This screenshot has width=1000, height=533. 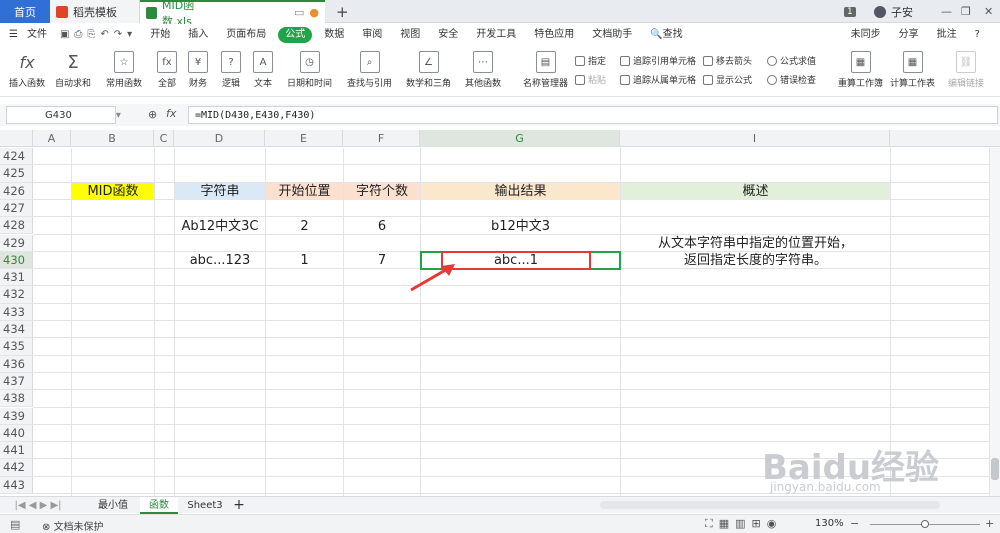 What do you see at coordinates (16, 138) in the screenshot?
I see `select-all-corner` at bounding box center [16, 138].